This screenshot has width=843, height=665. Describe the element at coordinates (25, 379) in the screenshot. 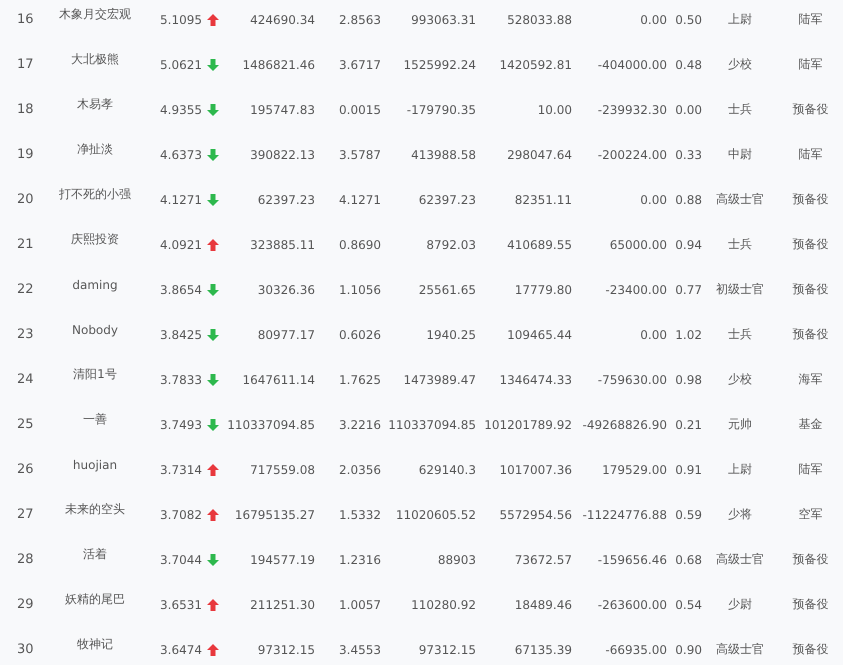

I see `rank-cell-text: 24` at that location.